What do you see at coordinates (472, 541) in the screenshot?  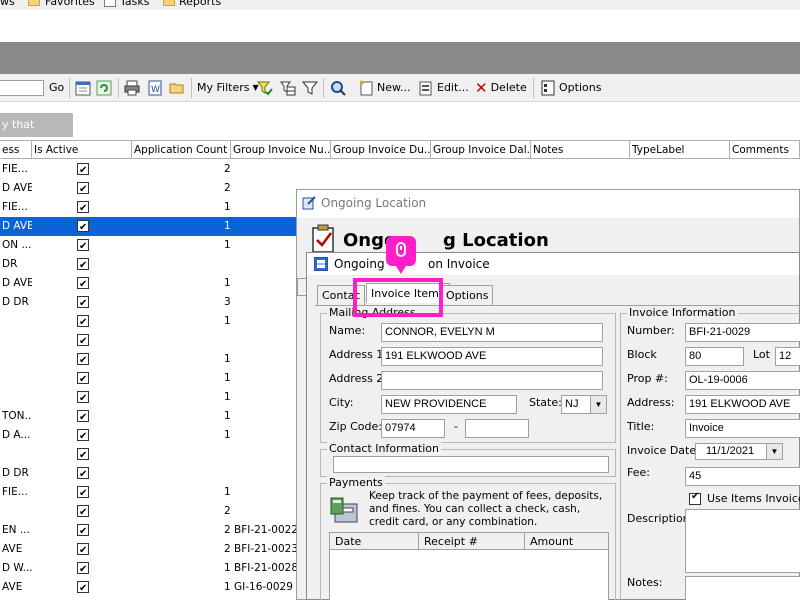 I see `payments-column-receipt: Receipt #` at bounding box center [472, 541].